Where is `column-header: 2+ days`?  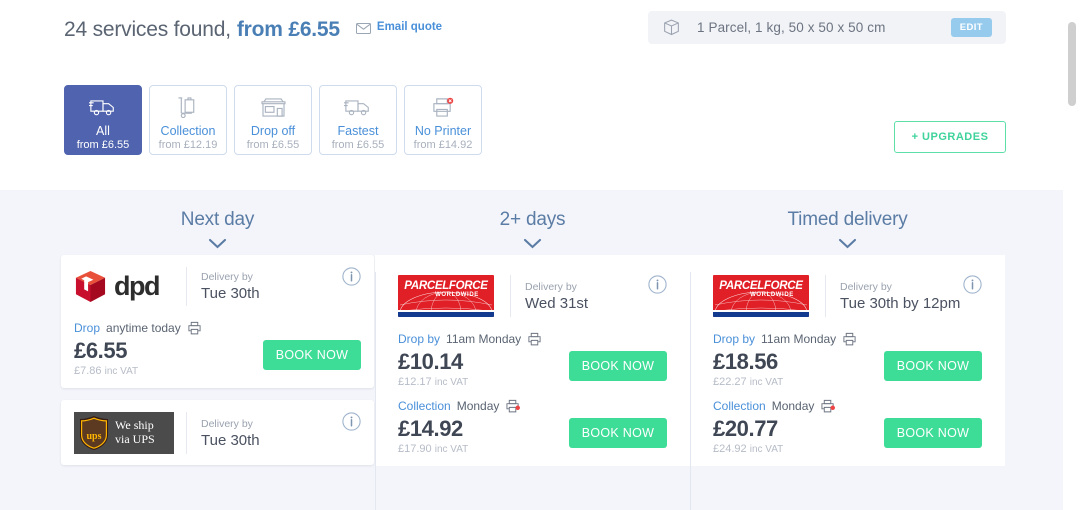
column-header: 2+ days is located at coordinates (532, 219).